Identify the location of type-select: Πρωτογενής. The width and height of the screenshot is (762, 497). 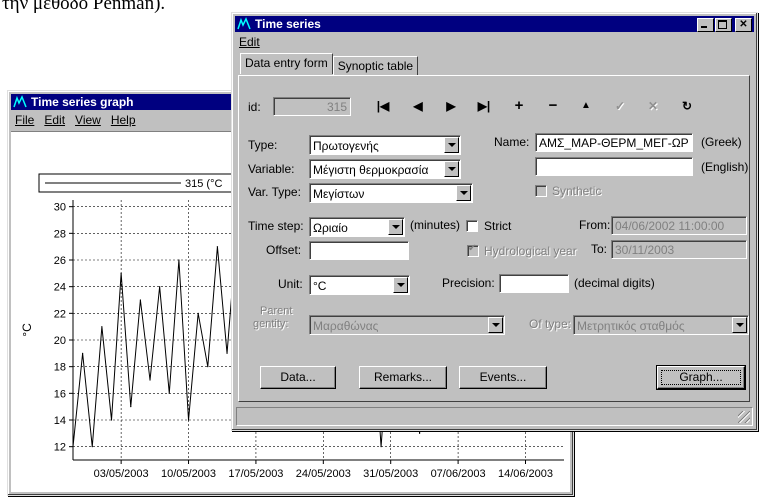
(385, 145).